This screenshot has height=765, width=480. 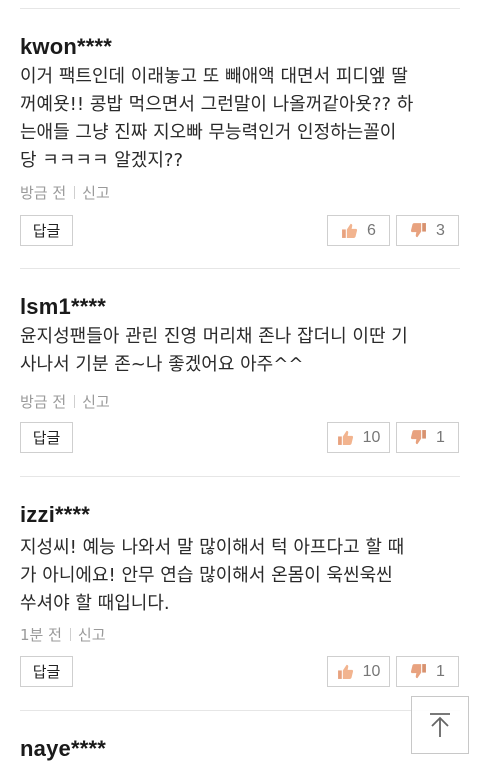 I want to click on comment-line: 이거 팩트인데 이래놓고 또 빼애액 대면서 피디엪 딸, so click(x=214, y=76).